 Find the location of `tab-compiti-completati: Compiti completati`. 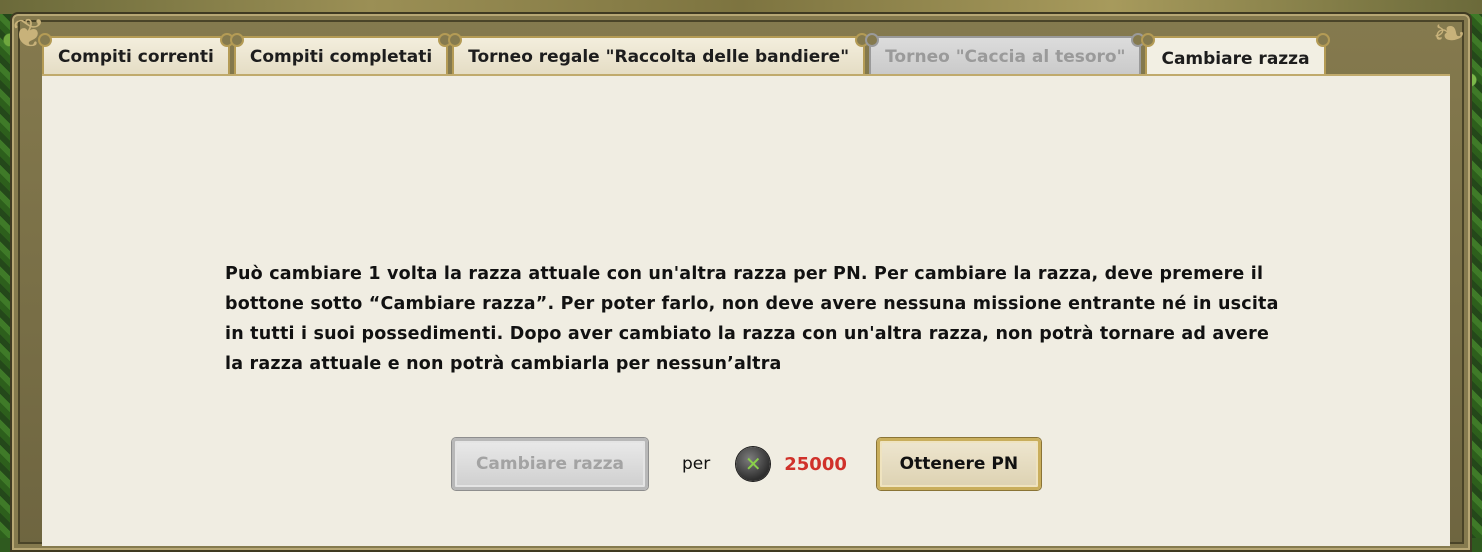

tab-compiti-completati: Compiti completati is located at coordinates (341, 54).